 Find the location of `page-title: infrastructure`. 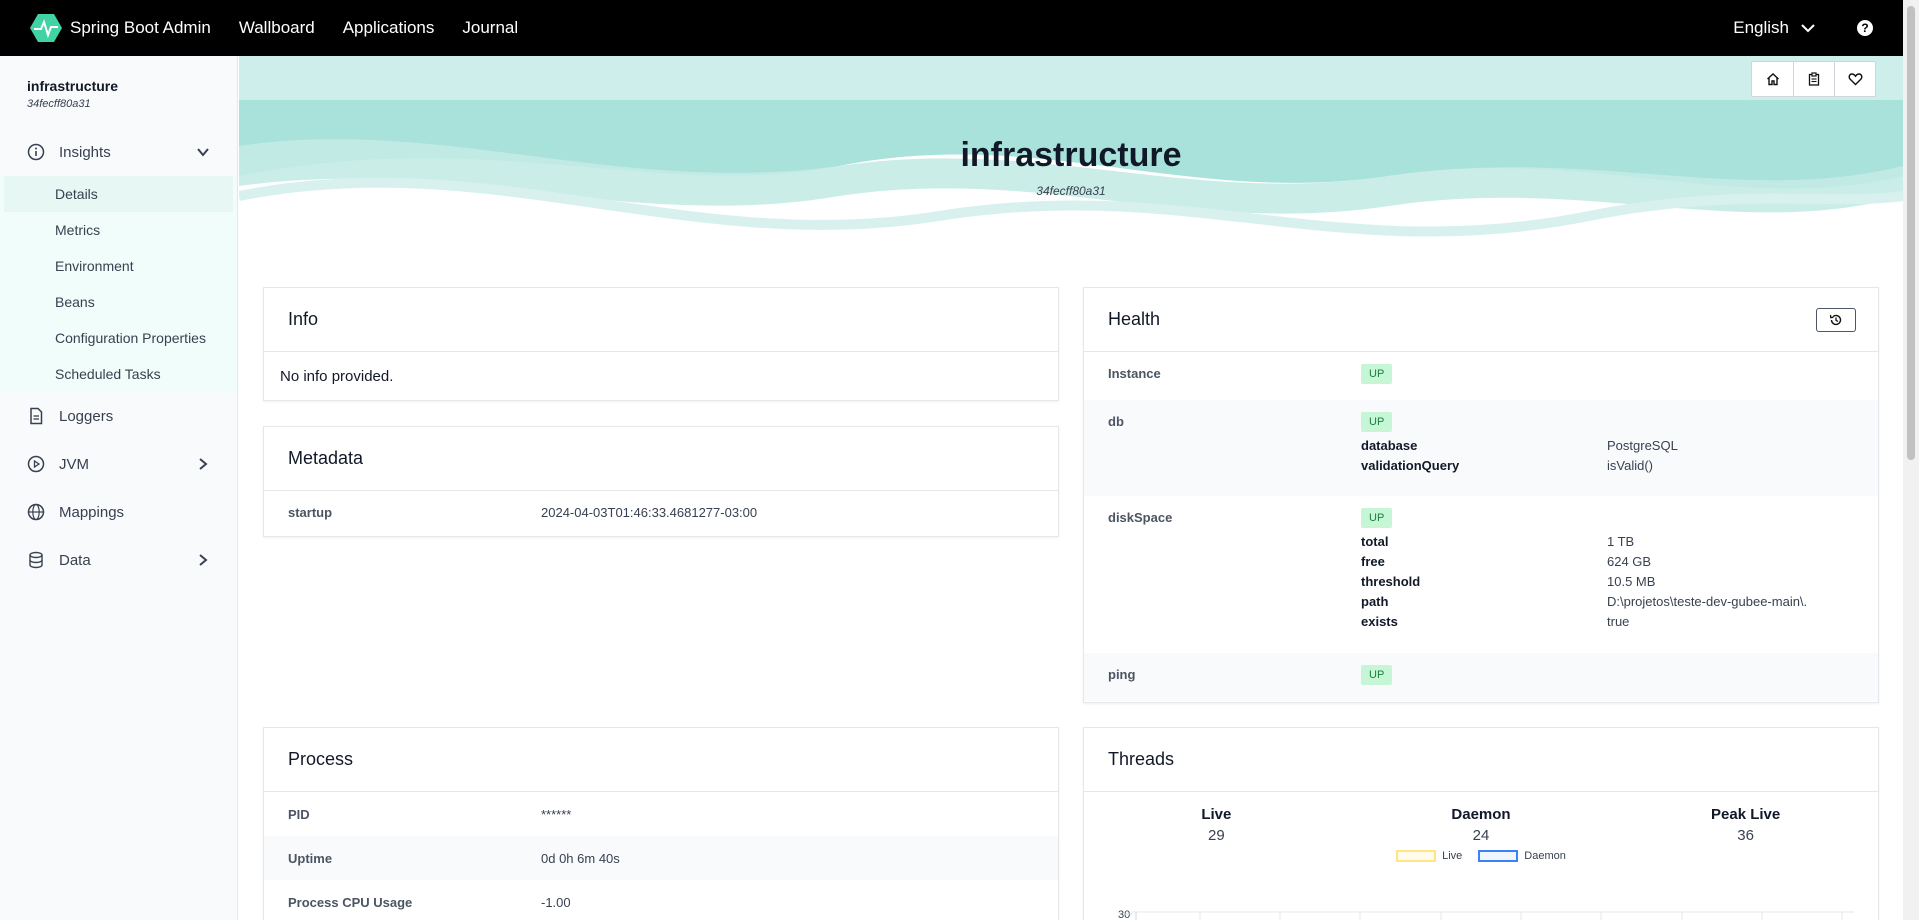

page-title: infrastructure is located at coordinates (1071, 155).